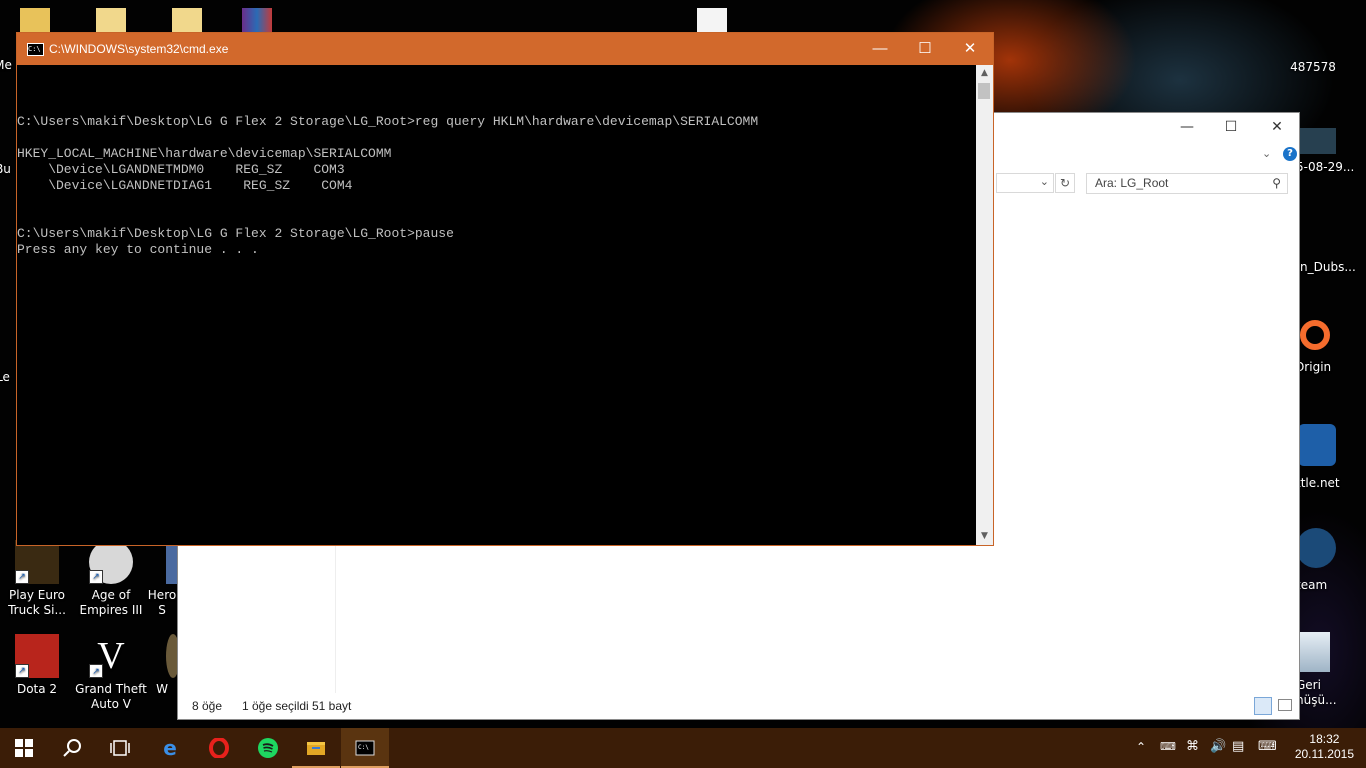 The width and height of the screenshot is (1366, 768). I want to click on desktop-icon-w: W, so click(162, 665).